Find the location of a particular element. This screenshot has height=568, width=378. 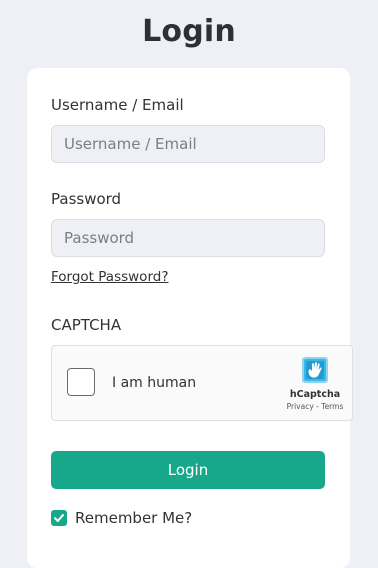

remember-me-checkbox is located at coordinates (59, 518).